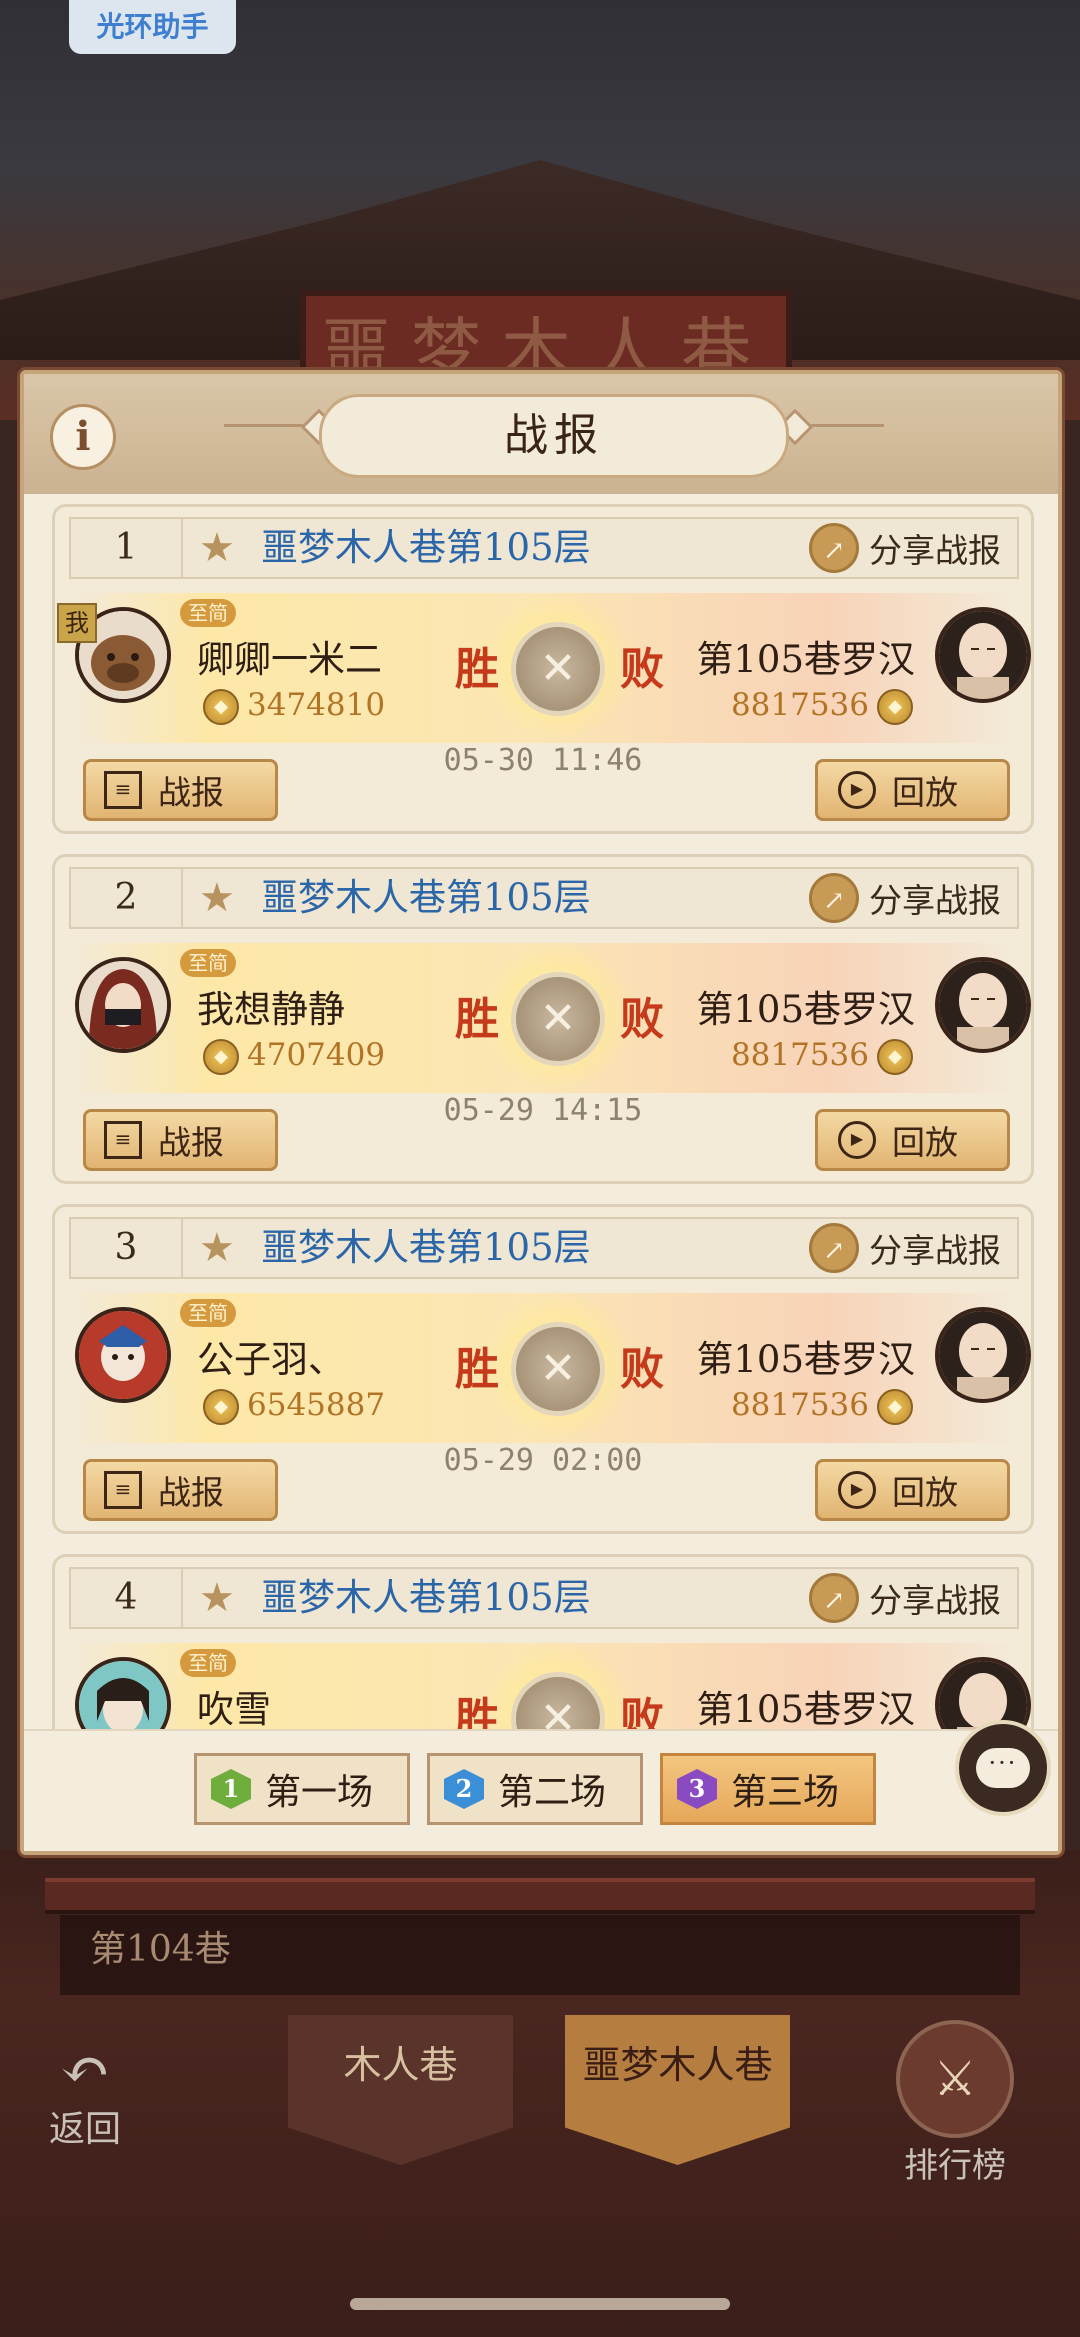  What do you see at coordinates (152, 27) in the screenshot?
I see `helper-badge: 光环助手` at bounding box center [152, 27].